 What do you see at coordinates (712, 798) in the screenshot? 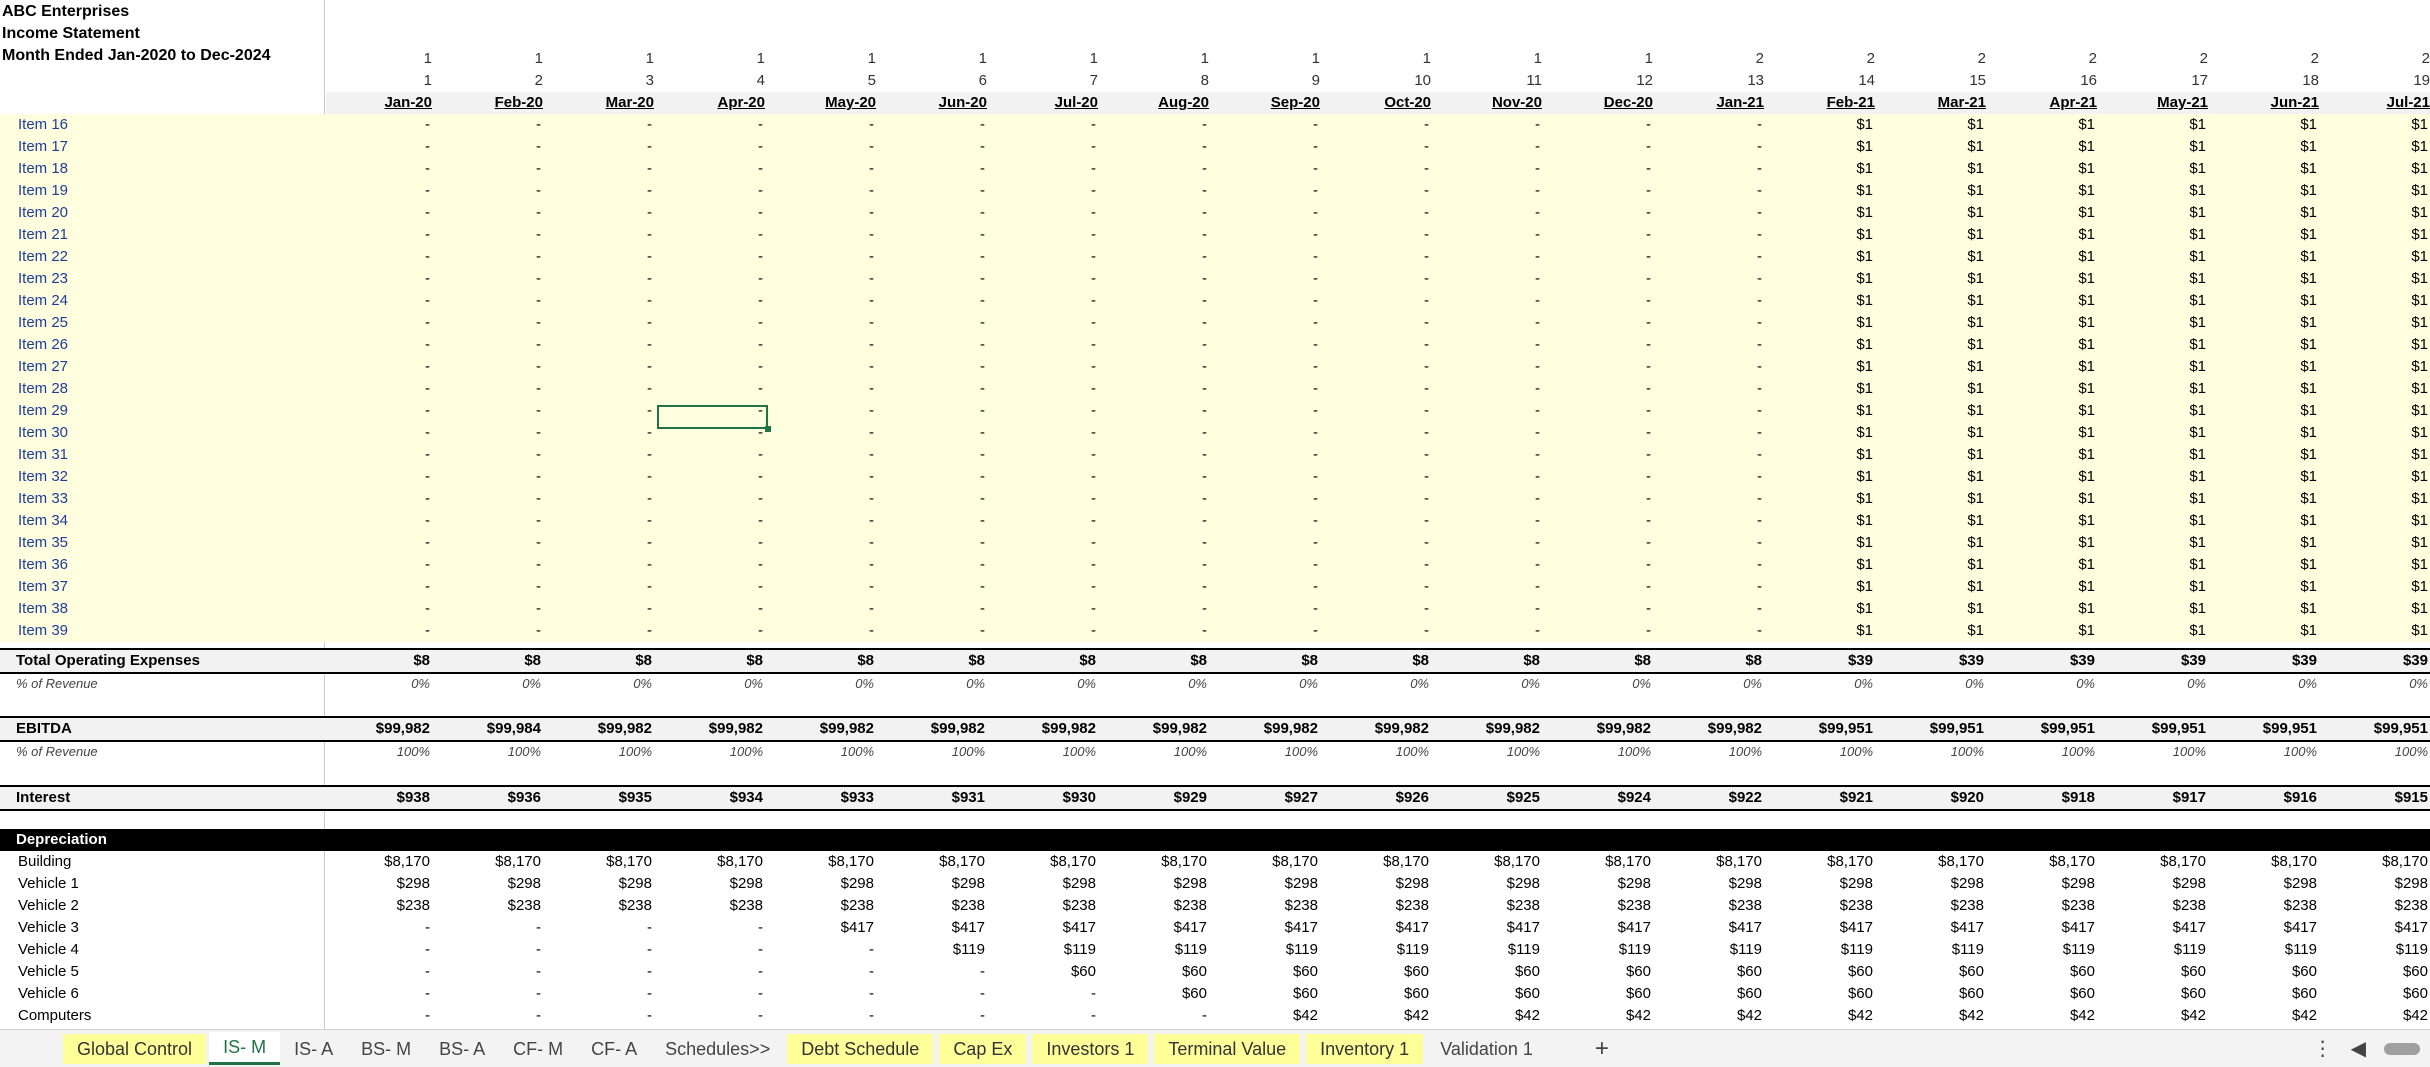
I see `value-cell: $934` at bounding box center [712, 798].